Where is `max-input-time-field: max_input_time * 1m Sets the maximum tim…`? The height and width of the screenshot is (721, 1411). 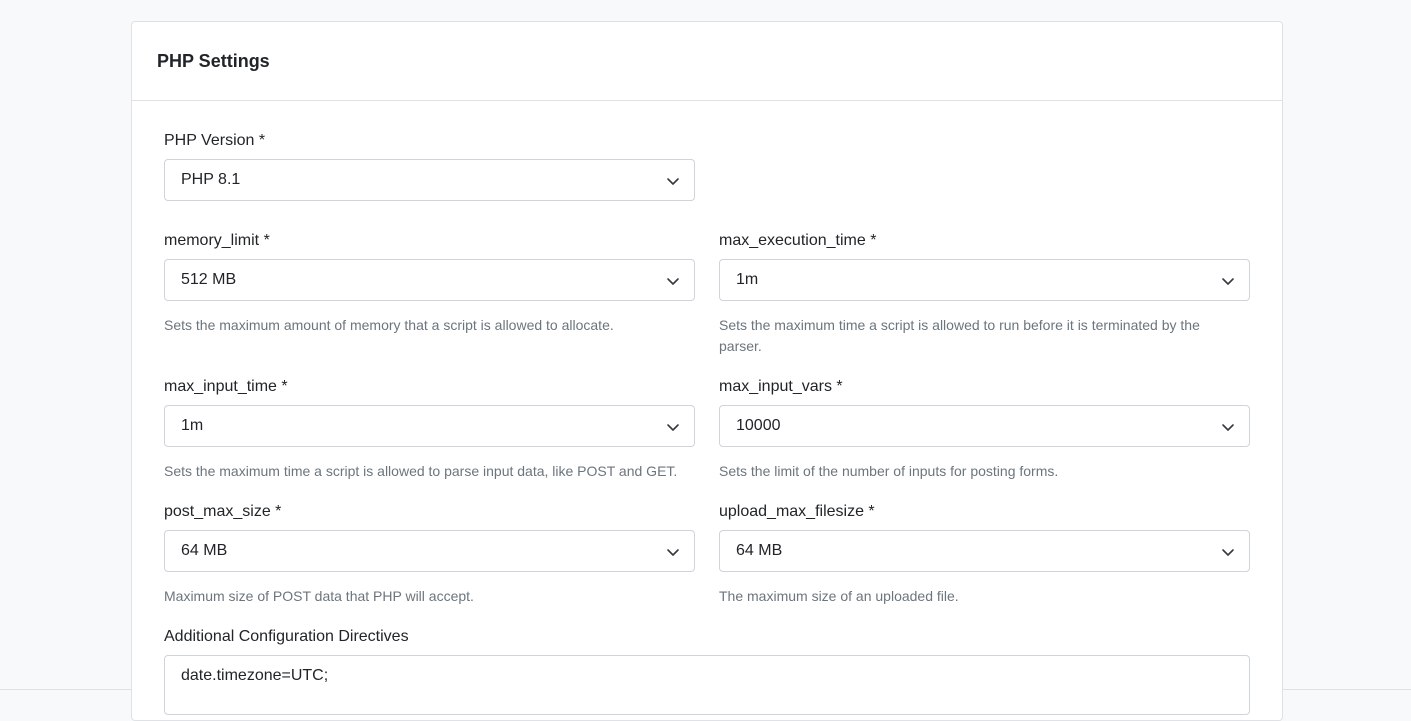 max-input-time-field: max_input_time * 1m Sets the maximum tim… is located at coordinates (429, 428).